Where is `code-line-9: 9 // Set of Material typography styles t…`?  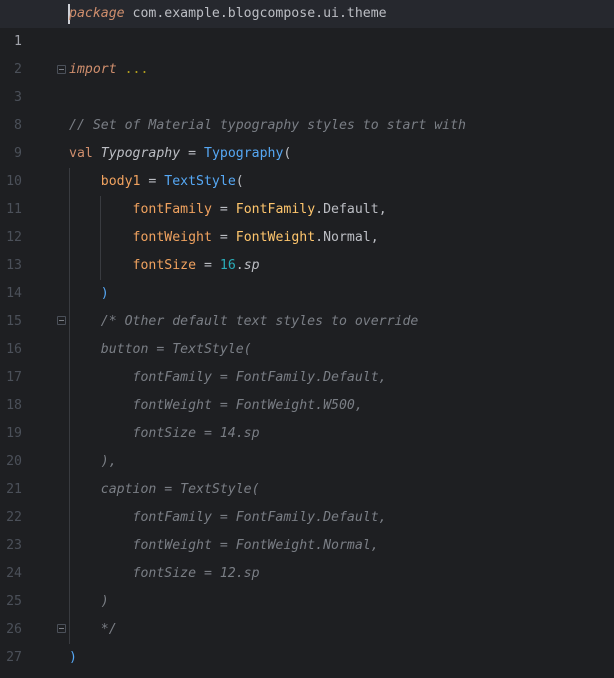
code-line-9: 9 // Set of Material typography styles t… is located at coordinates (307, 136).